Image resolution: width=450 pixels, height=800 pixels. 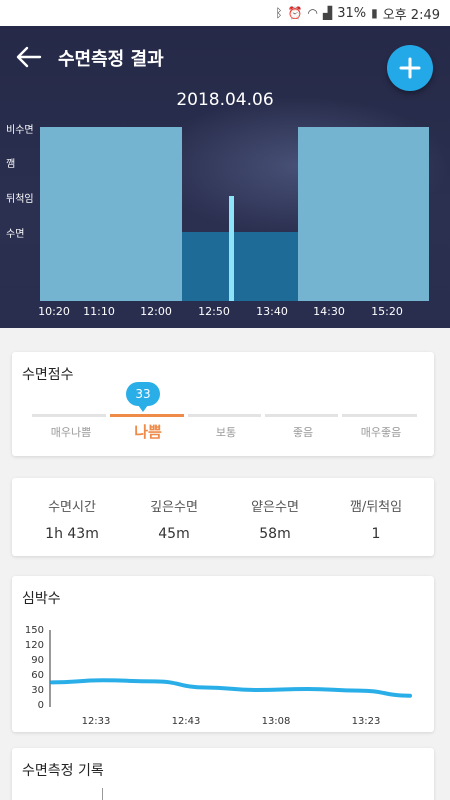 What do you see at coordinates (411, 15) in the screenshot?
I see `status-time: 오후 2:49` at bounding box center [411, 15].